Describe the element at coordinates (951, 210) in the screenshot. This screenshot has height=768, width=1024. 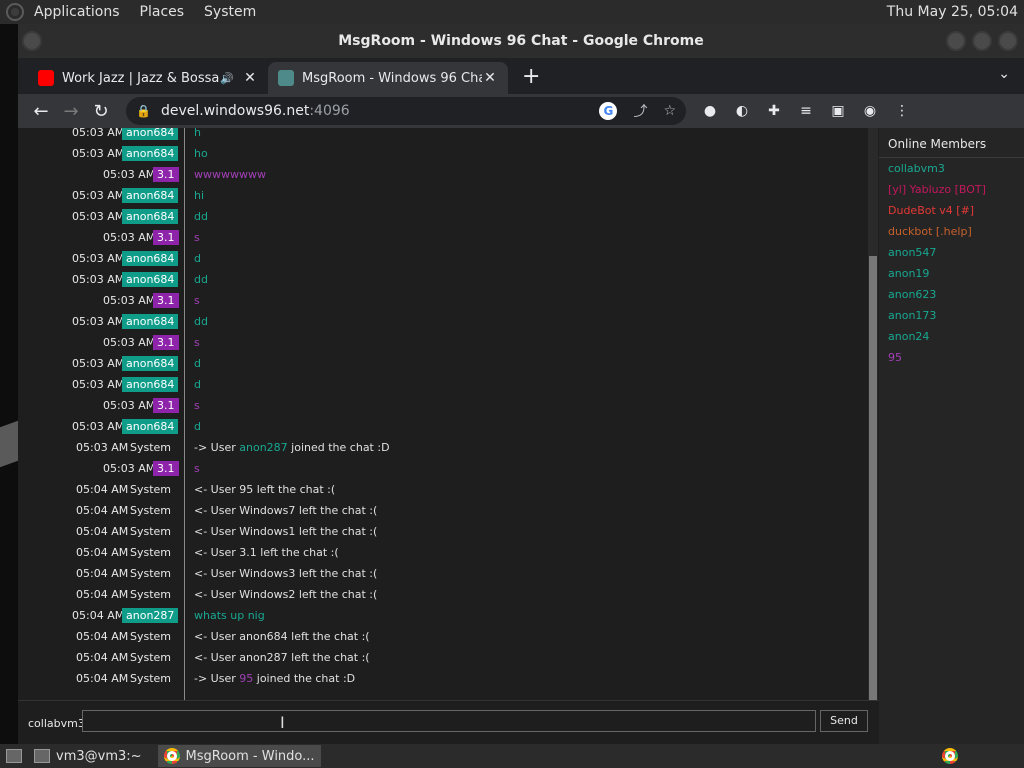
I see `member-item: DudeBot v4 [#]` at that location.